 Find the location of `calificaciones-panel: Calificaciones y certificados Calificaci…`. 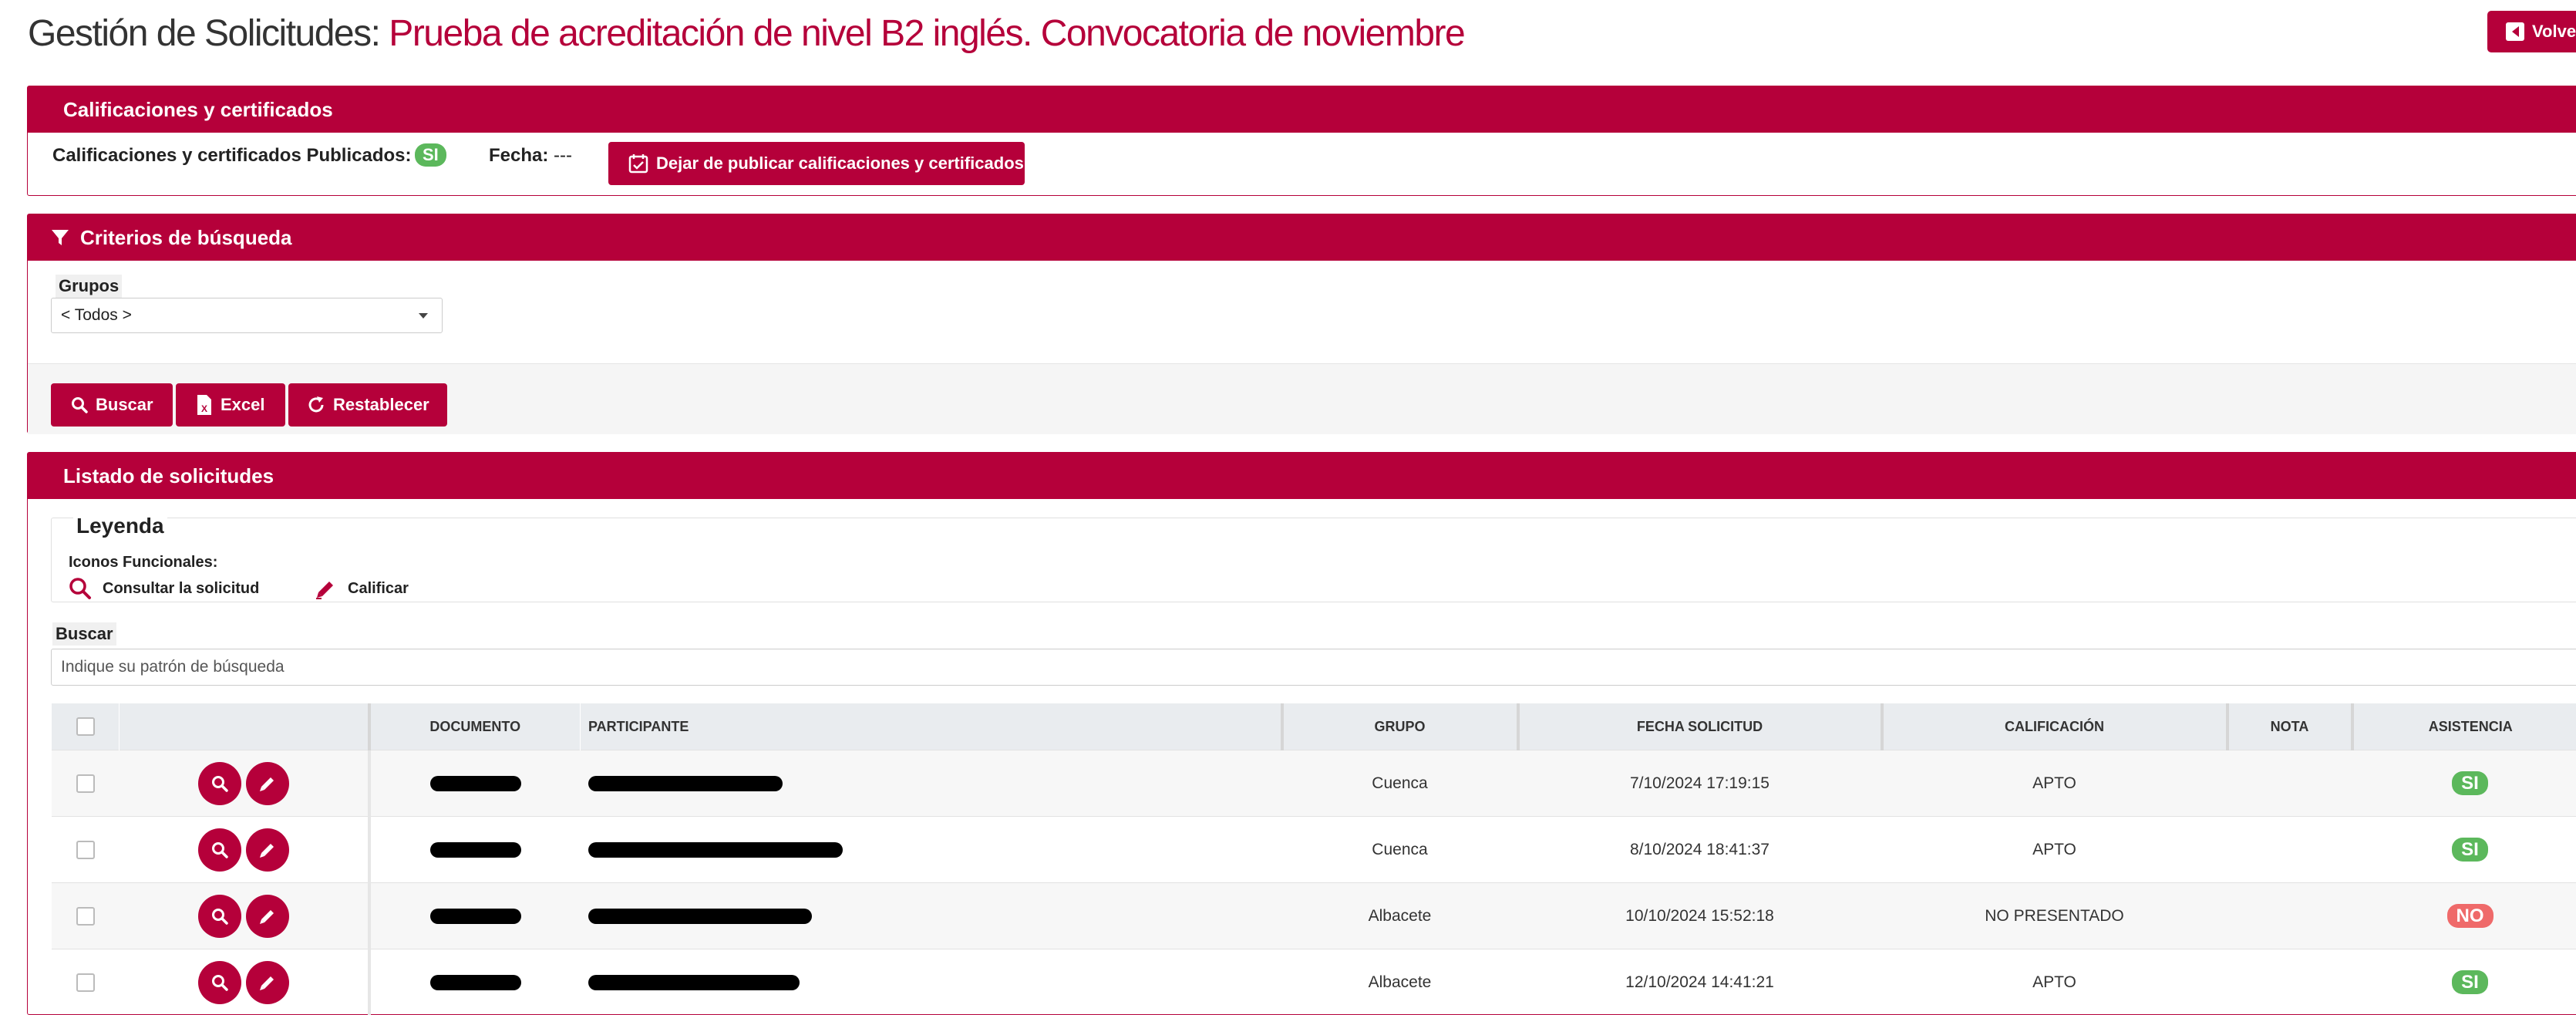

calificaciones-panel: Calificaciones y certificados Calificaci… is located at coordinates (1302, 141).